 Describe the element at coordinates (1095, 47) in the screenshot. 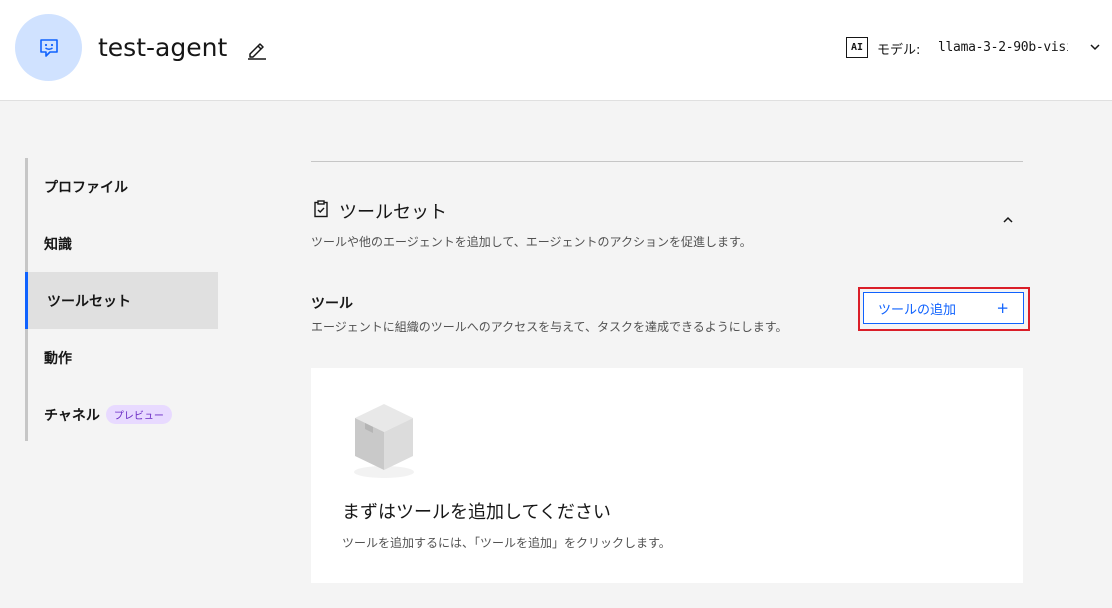

I see `chevron-down-icon` at that location.